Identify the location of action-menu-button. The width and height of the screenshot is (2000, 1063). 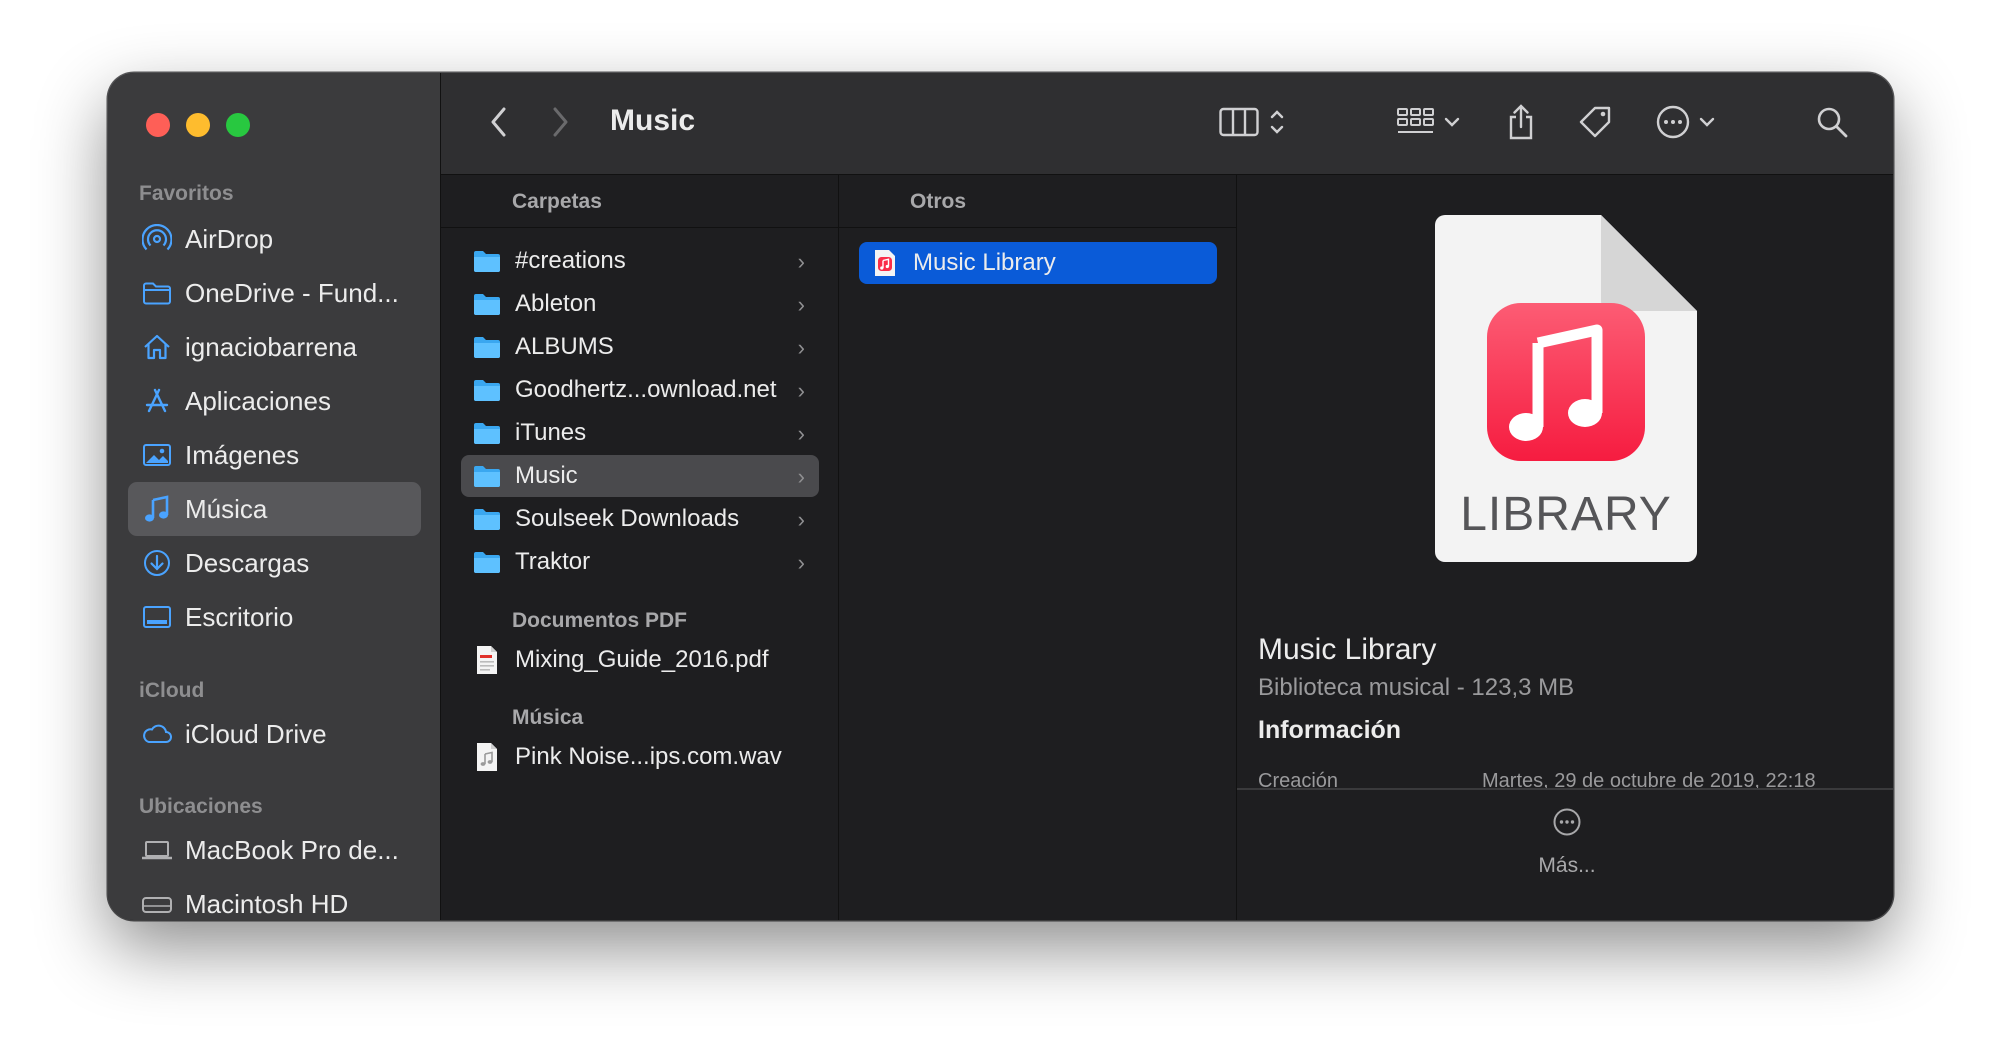
(1685, 124).